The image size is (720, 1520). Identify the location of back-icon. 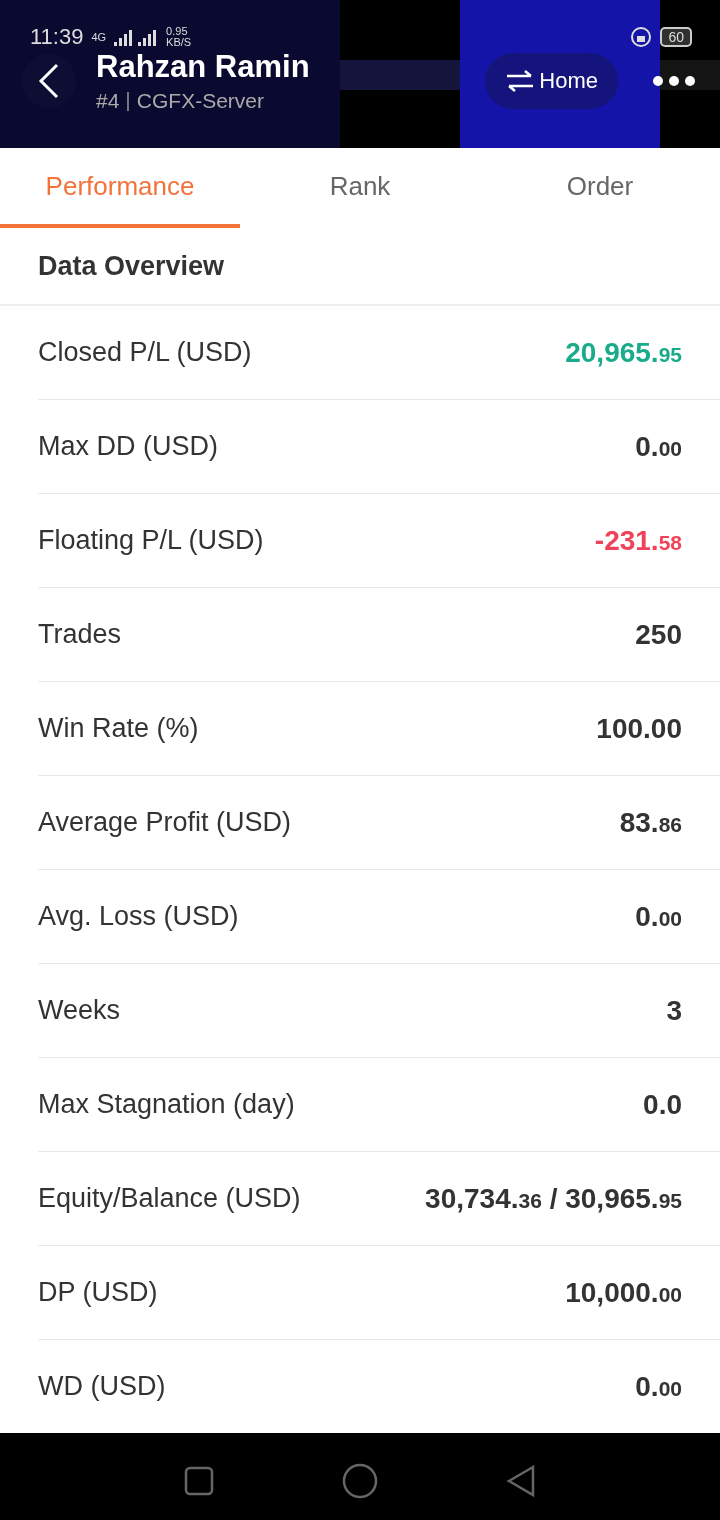
(49, 81).